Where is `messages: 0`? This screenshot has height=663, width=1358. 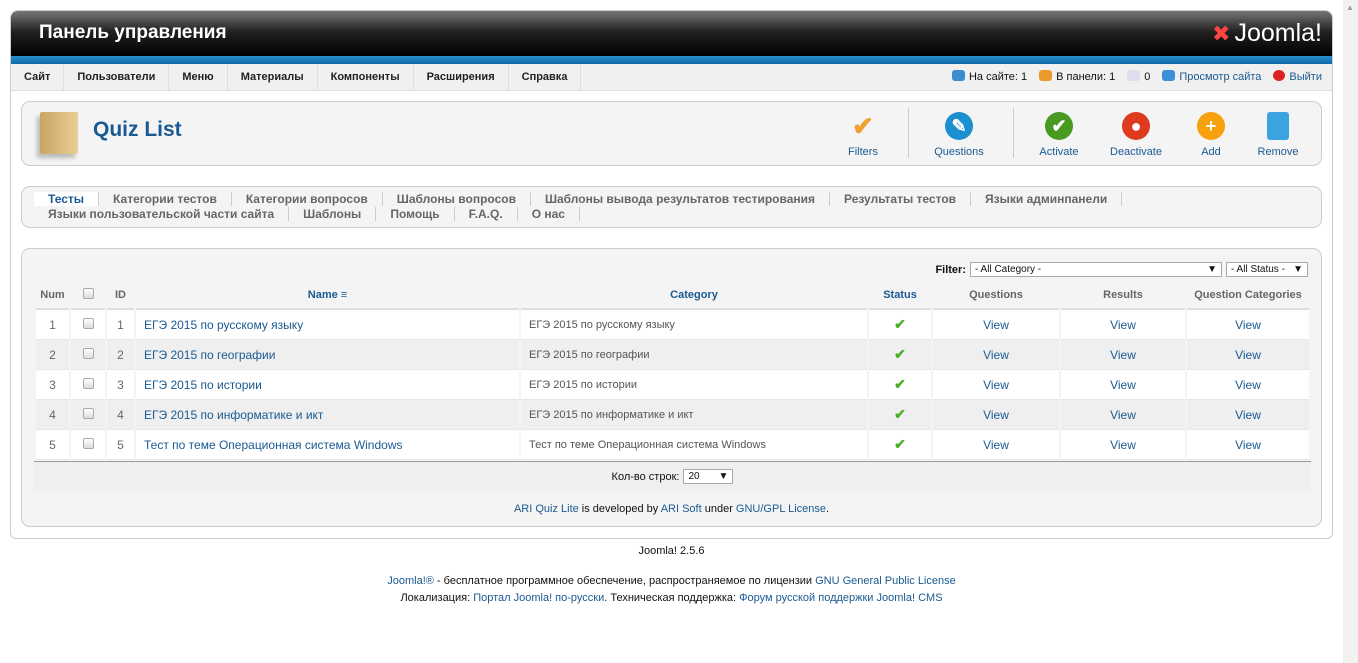 messages: 0 is located at coordinates (1138, 77).